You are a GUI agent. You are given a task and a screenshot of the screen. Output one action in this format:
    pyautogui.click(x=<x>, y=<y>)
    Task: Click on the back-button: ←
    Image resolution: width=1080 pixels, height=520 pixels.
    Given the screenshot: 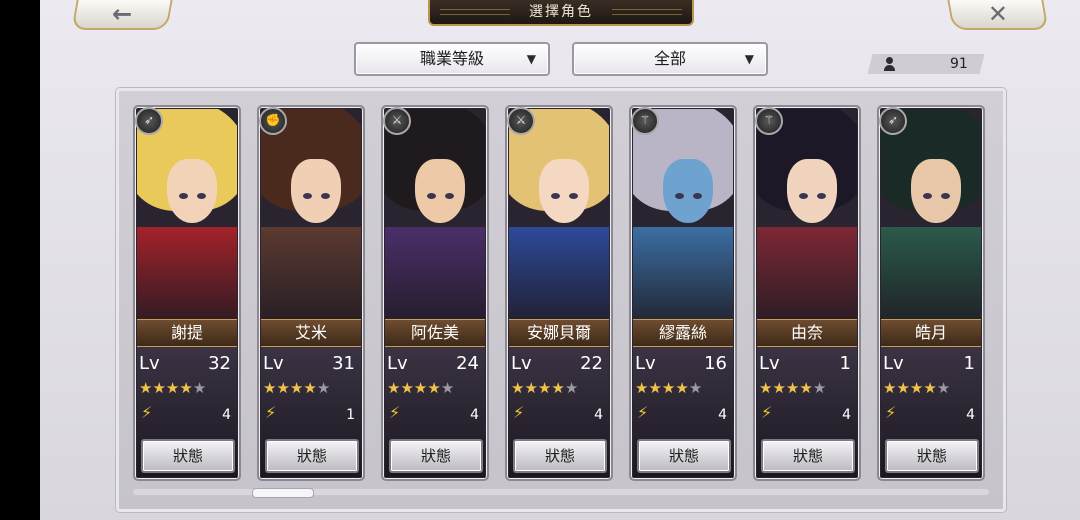 What is the action you would take?
    pyautogui.click(x=122, y=15)
    